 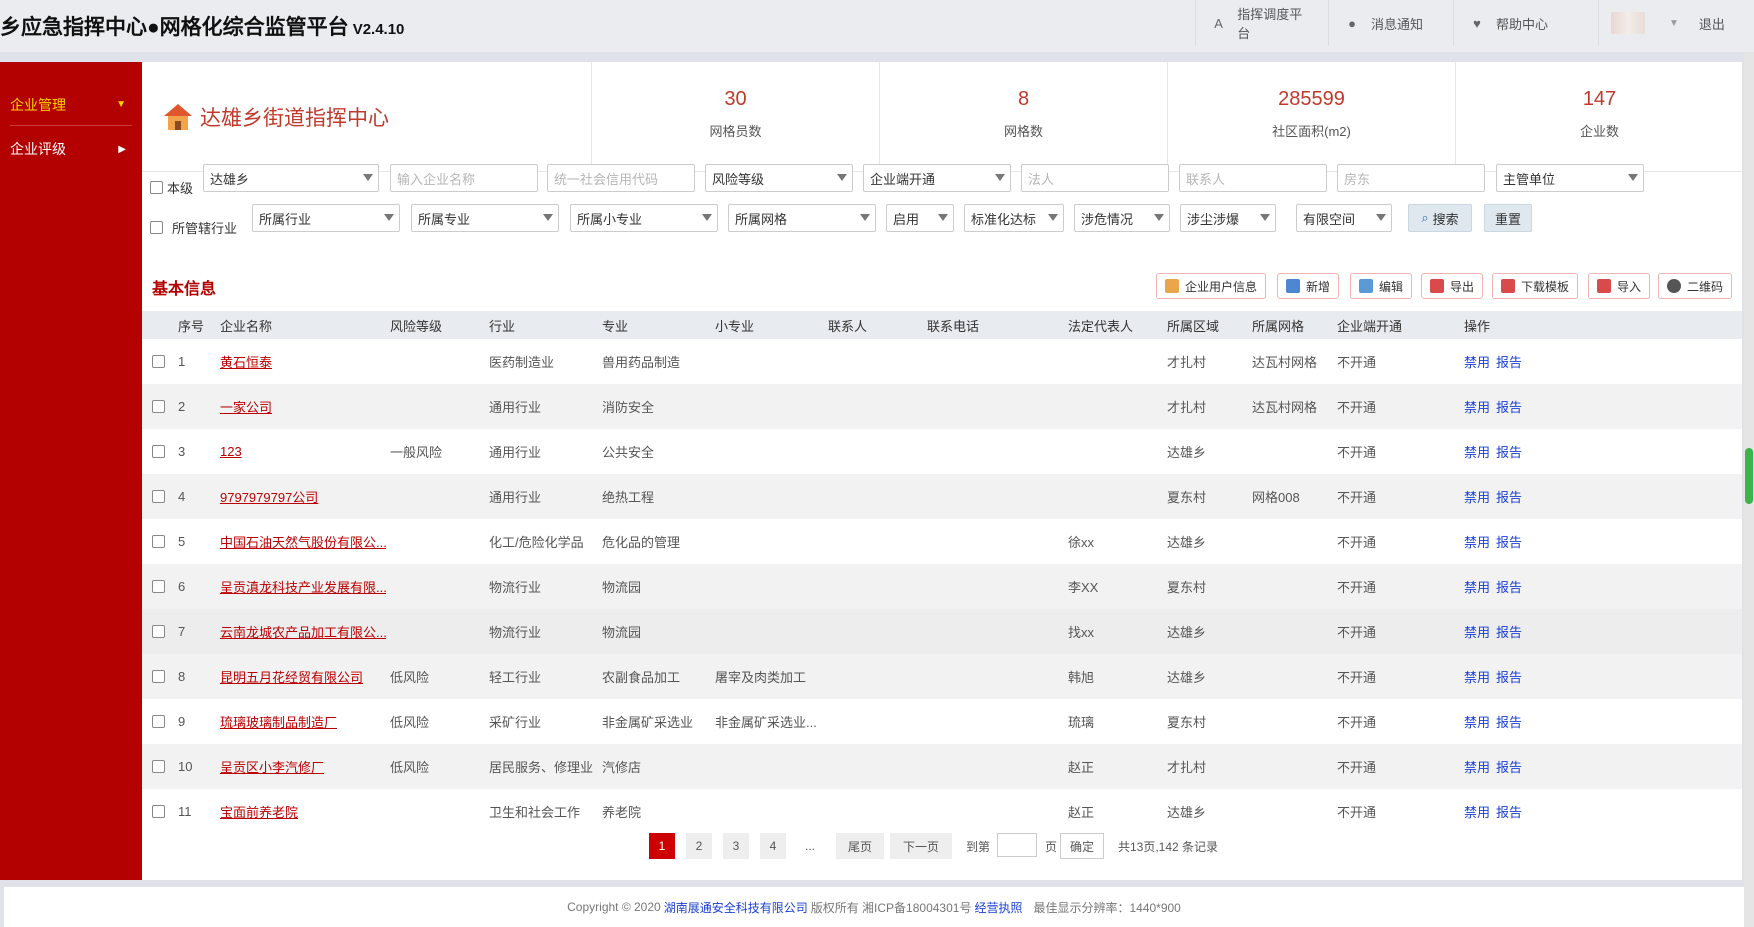 I want to click on table-row: 2 一家公司 通用行业 消防安全 才扎村 达瓦村网格 不开通 禁用 报告, so click(x=942, y=406).